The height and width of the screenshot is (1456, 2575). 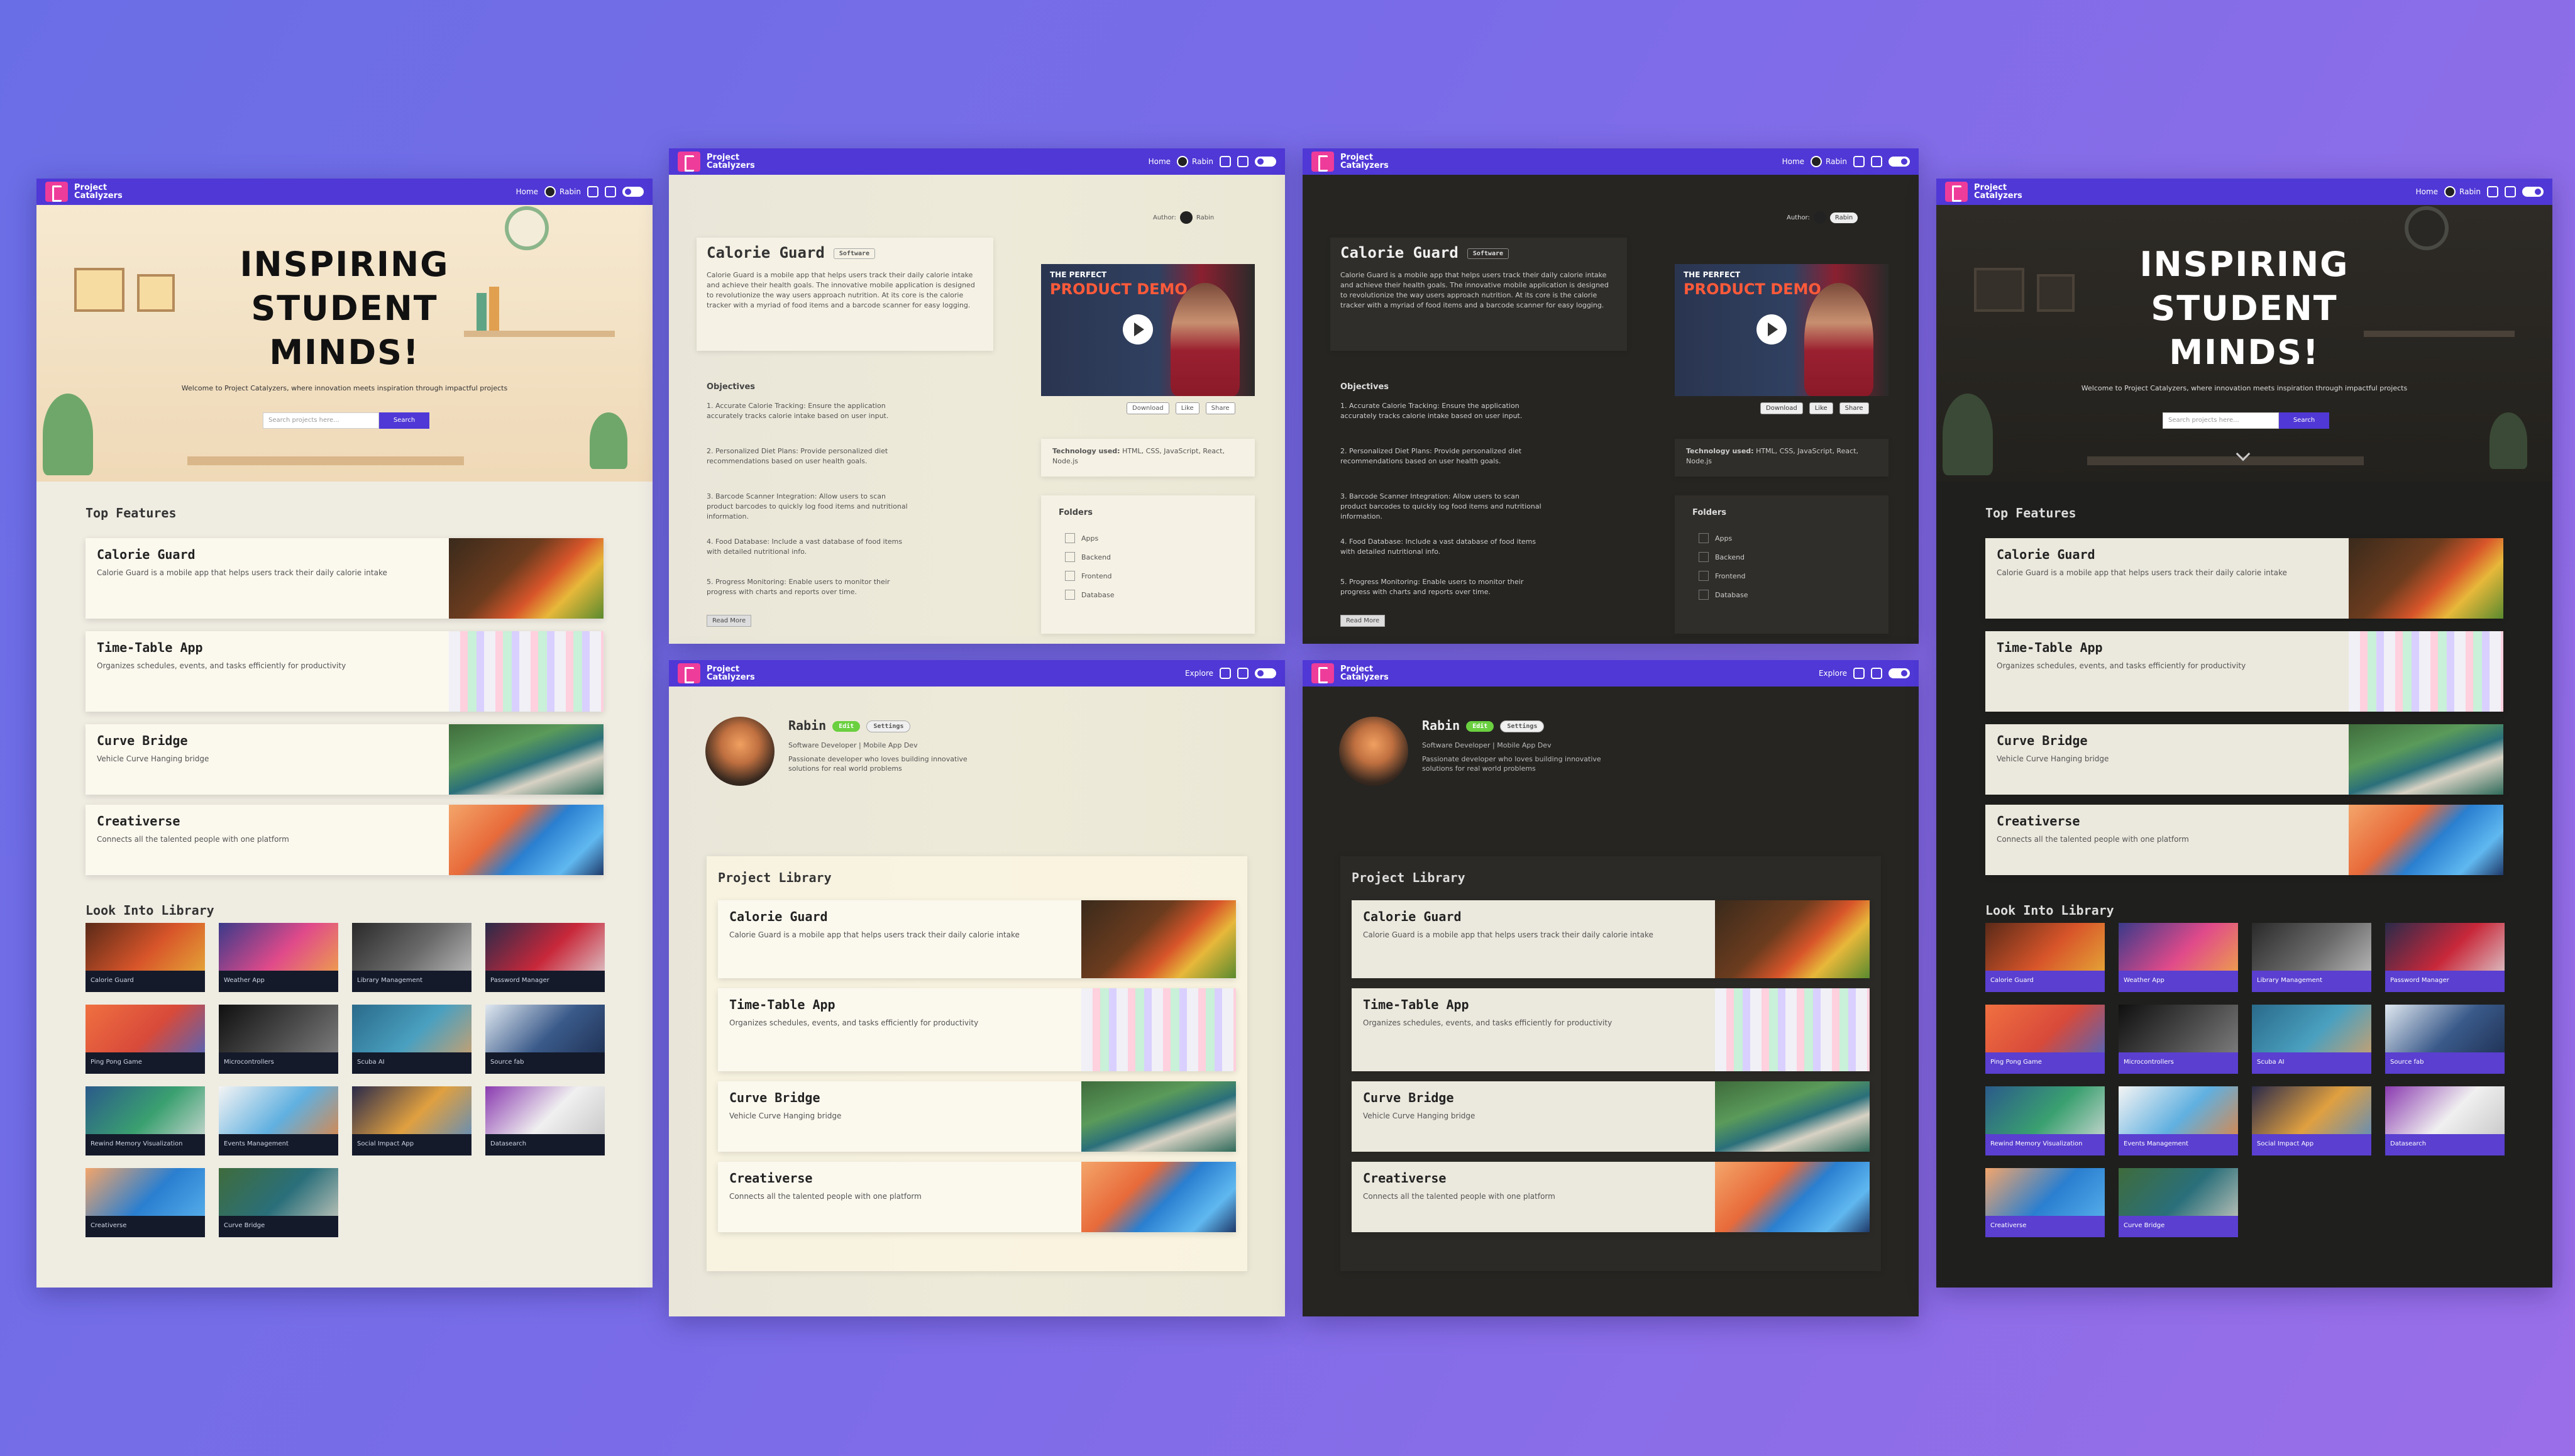 What do you see at coordinates (1833, 673) in the screenshot?
I see `nav-explore-link: Explore` at bounding box center [1833, 673].